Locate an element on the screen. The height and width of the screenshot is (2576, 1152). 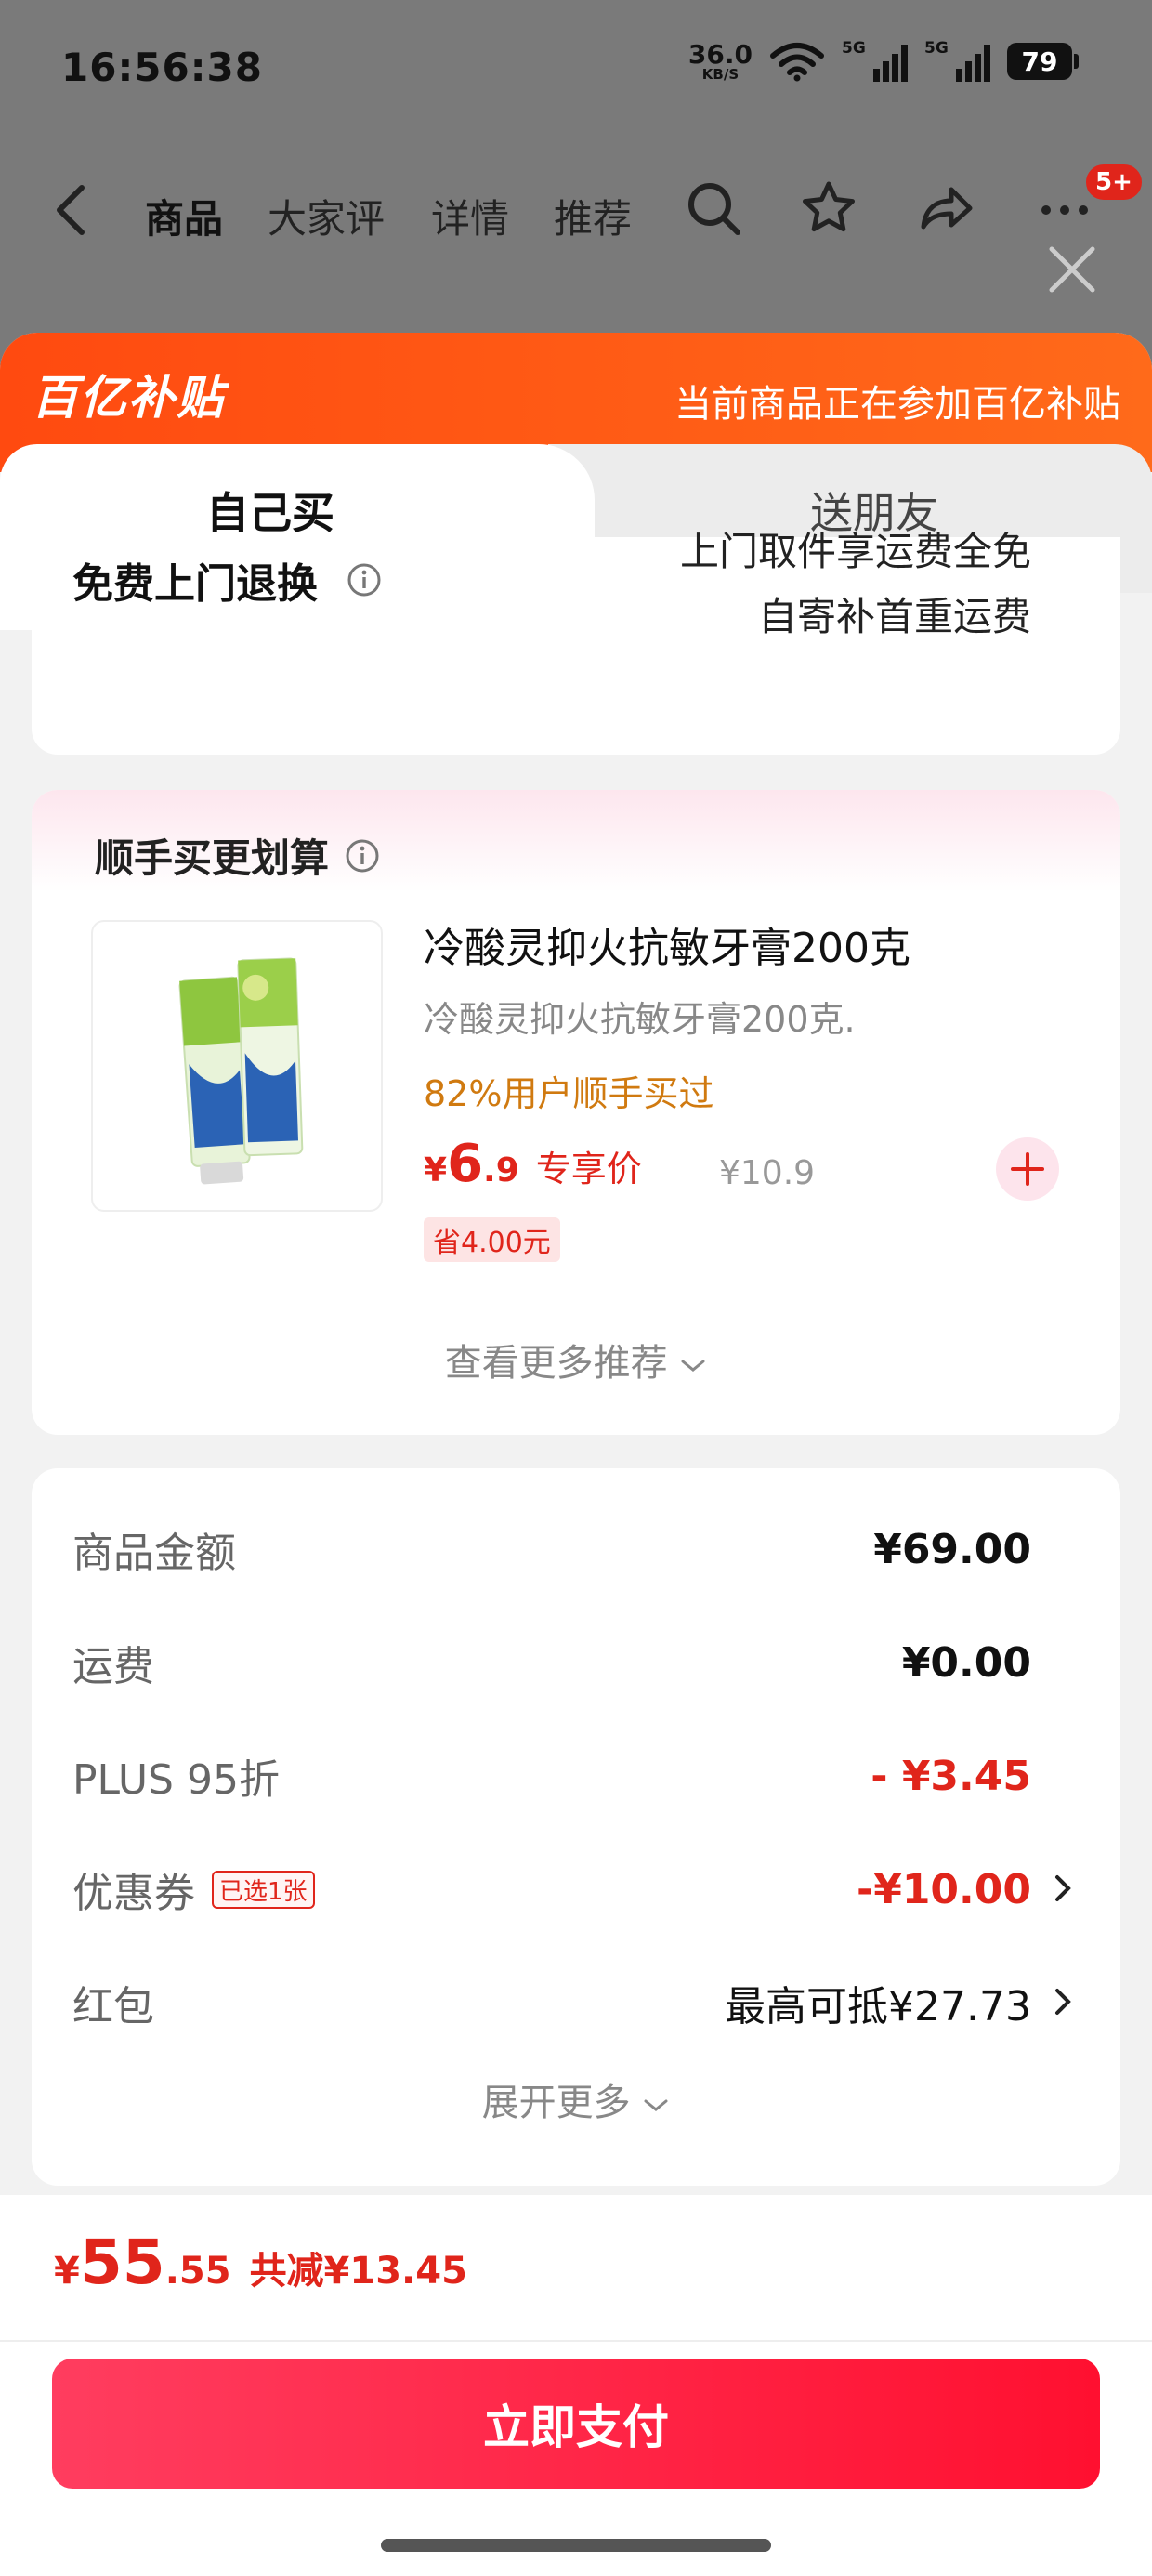
free-return-title: 免费上门退换 is located at coordinates (227, 580).